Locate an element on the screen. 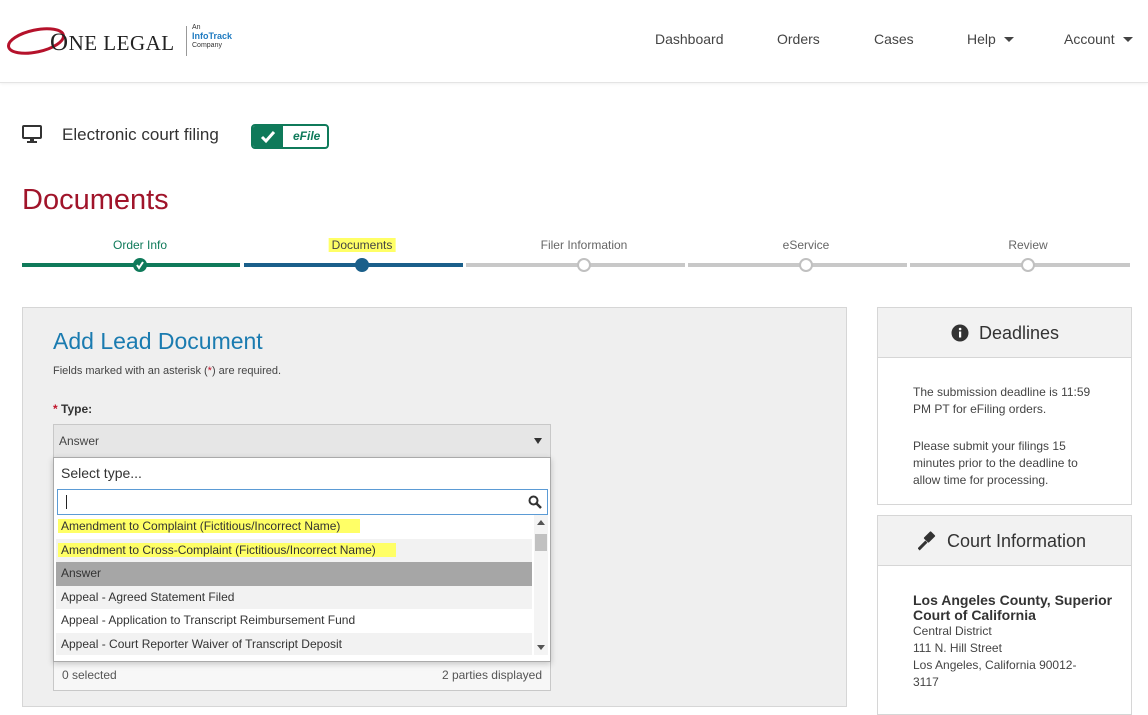 This screenshot has width=1148, height=715. scroll-up-icon is located at coordinates (541, 522).